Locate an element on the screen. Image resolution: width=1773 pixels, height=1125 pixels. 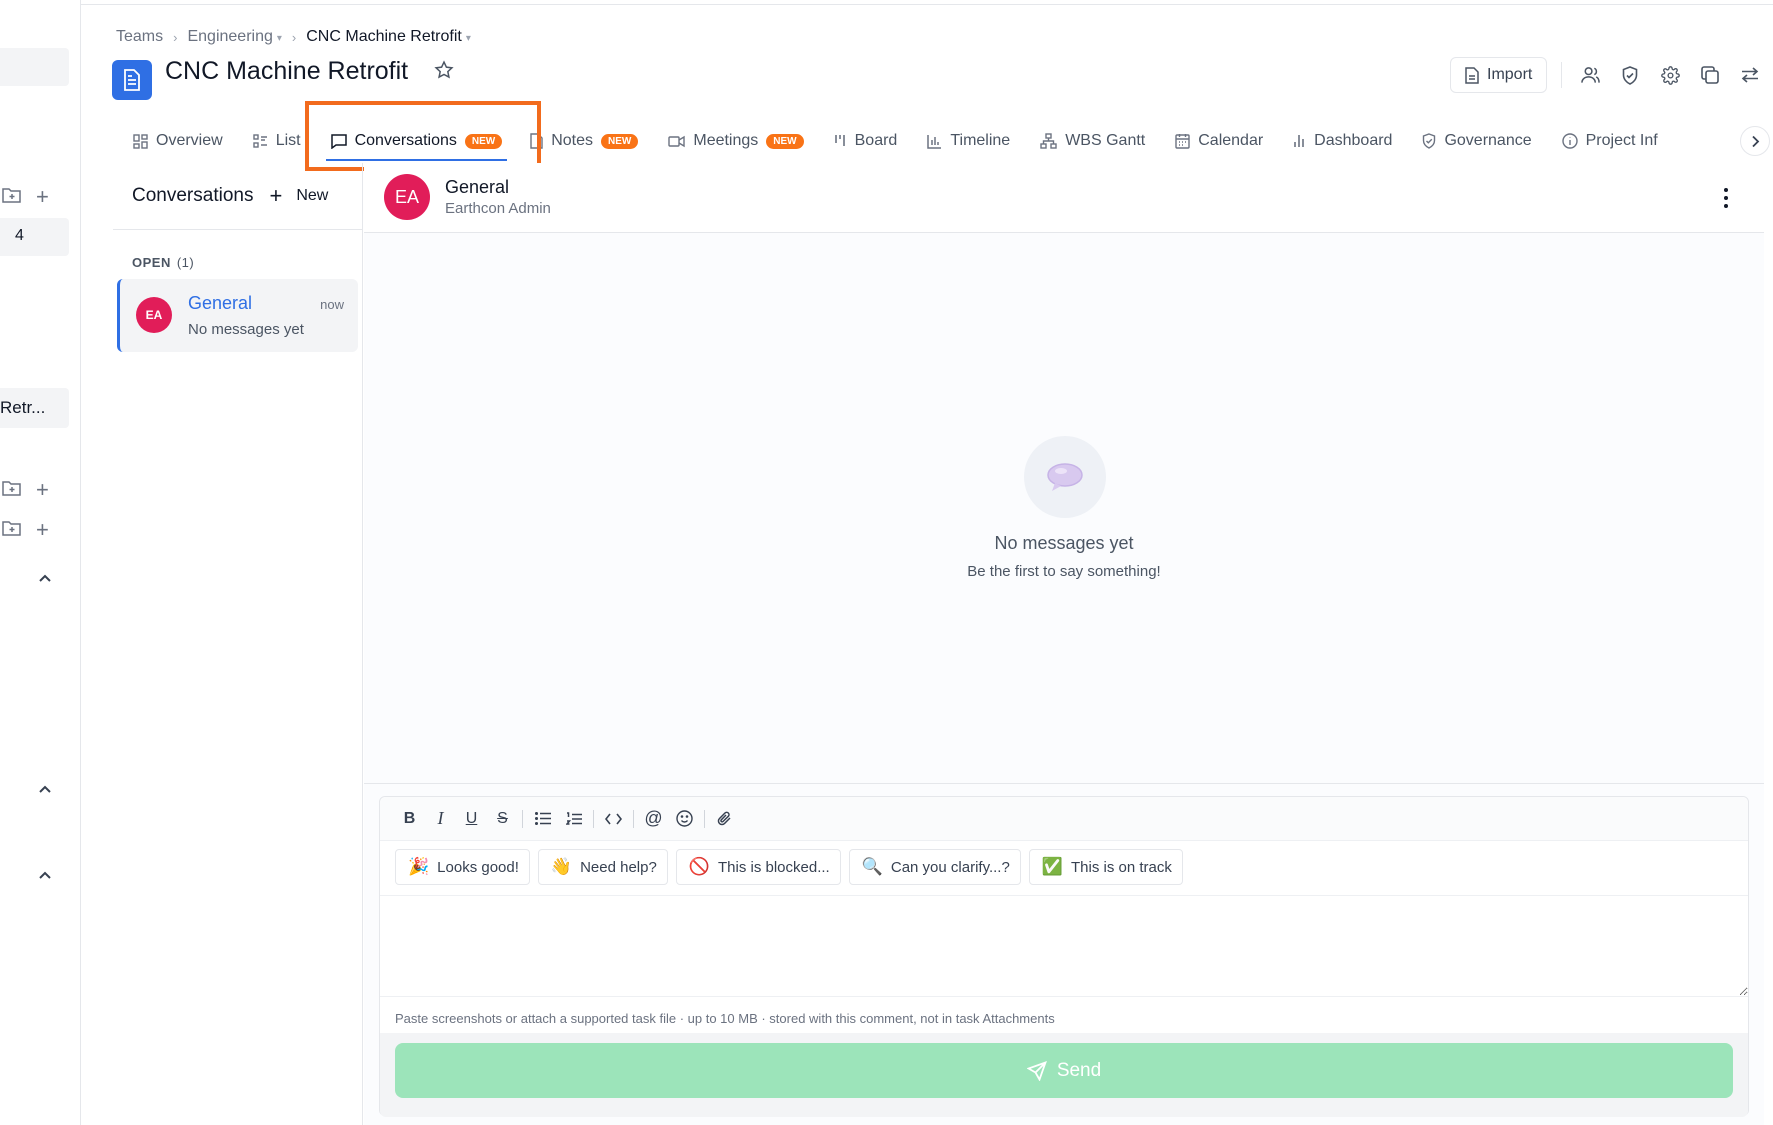
mention-icon: @ is located at coordinates (653, 819).